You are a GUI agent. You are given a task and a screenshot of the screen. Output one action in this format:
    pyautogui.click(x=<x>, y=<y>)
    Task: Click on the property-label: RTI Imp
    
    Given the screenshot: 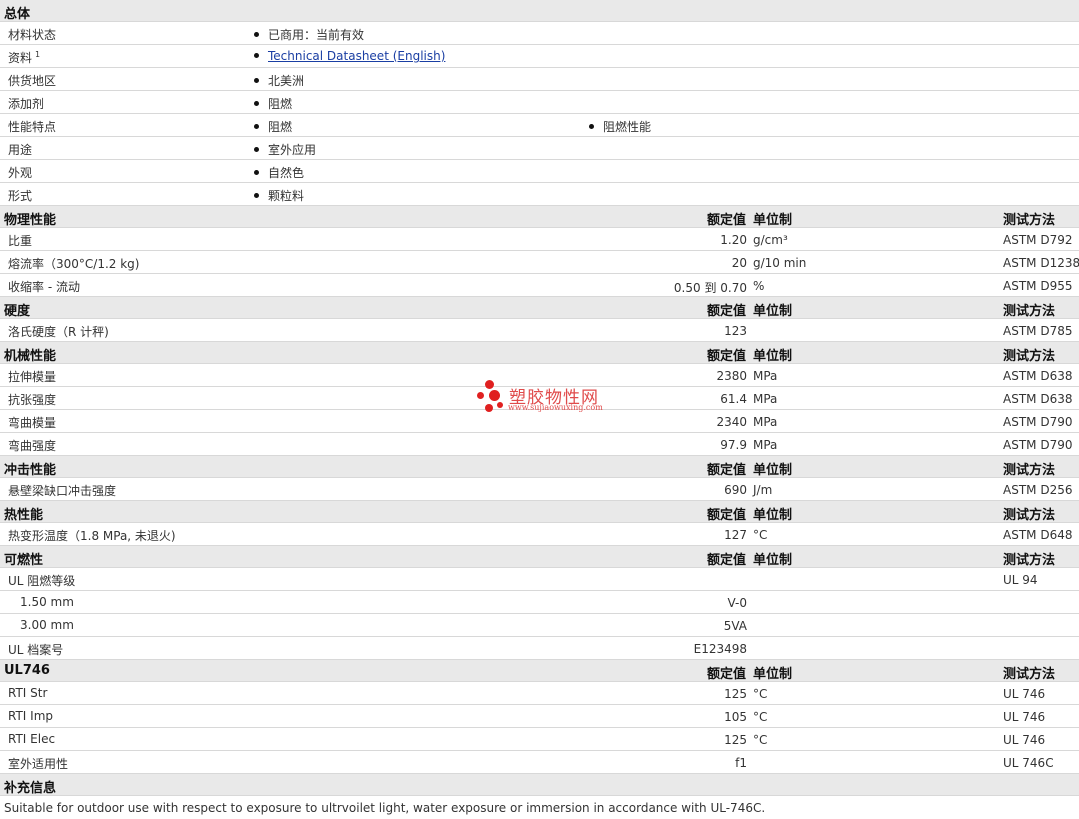 What is the action you would take?
    pyautogui.click(x=30, y=716)
    